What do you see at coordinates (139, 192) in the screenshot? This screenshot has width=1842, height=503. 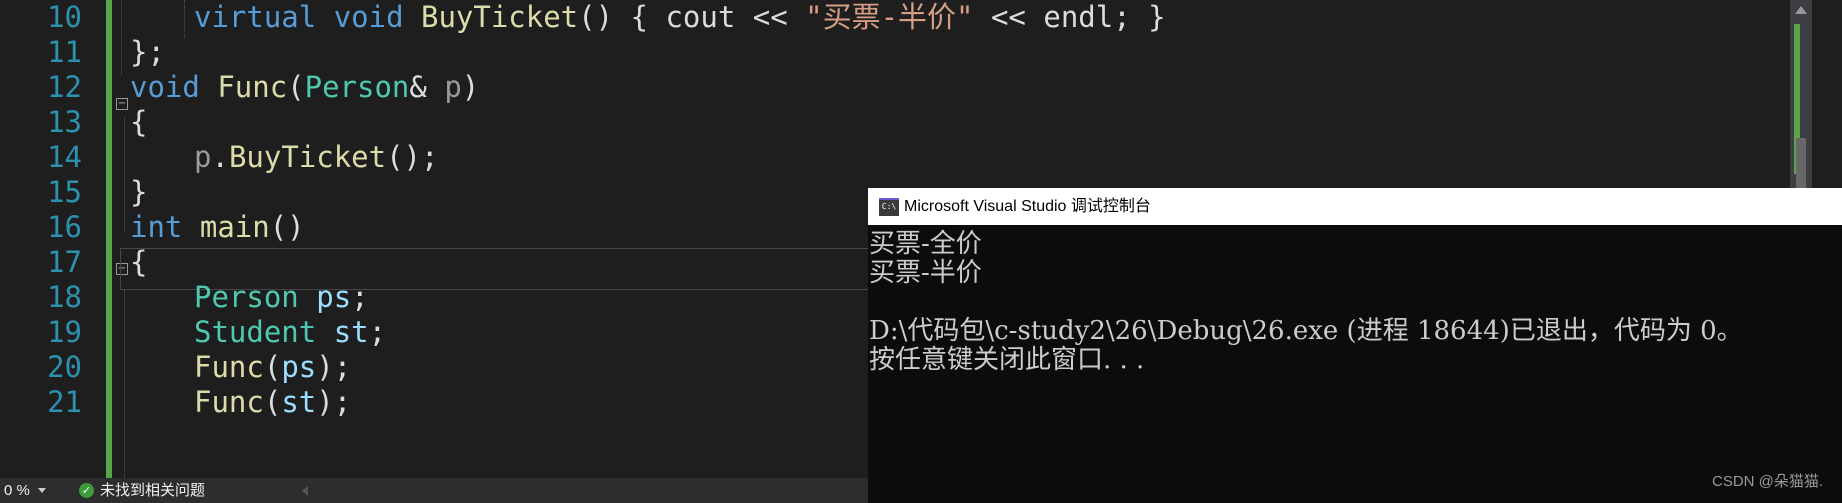 I see `code-token: }` at bounding box center [139, 192].